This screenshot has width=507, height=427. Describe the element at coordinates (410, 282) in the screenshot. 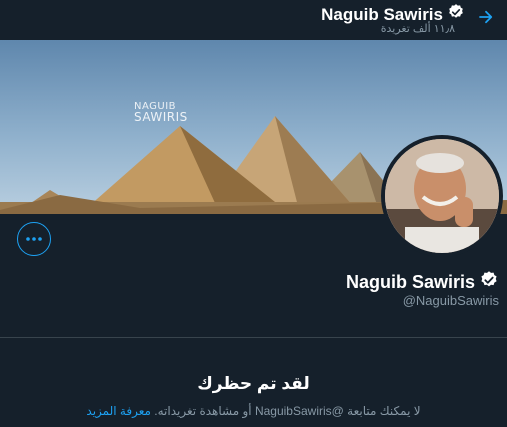

I see `profile-name: Naguib Sawiris` at that location.